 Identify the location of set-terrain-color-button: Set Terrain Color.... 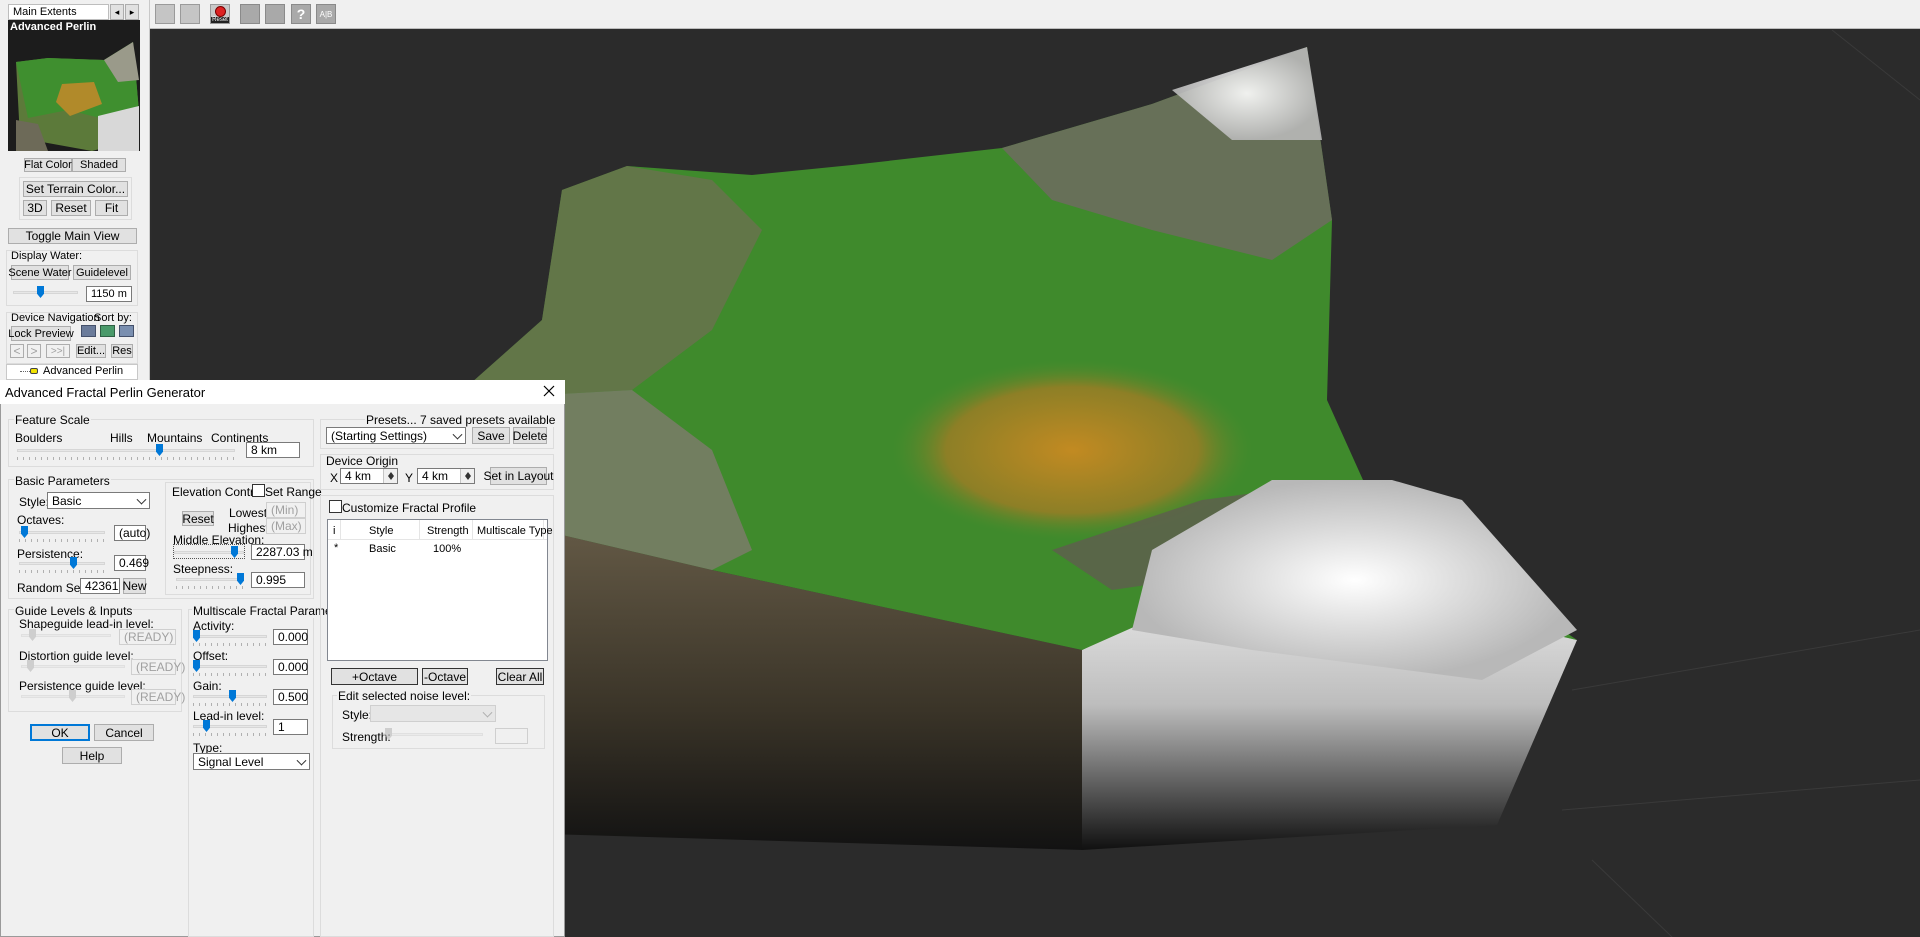
(75, 189).